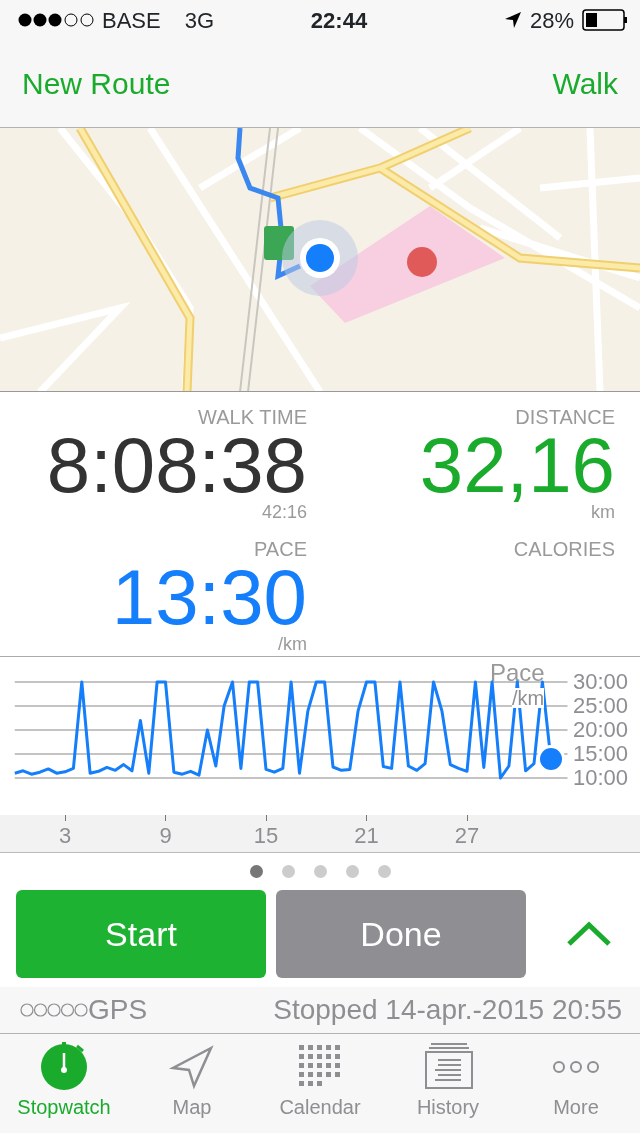 The height and width of the screenshot is (1136, 640). Describe the element at coordinates (565, 417) in the screenshot. I see `stat-label: DISTANCE` at that location.